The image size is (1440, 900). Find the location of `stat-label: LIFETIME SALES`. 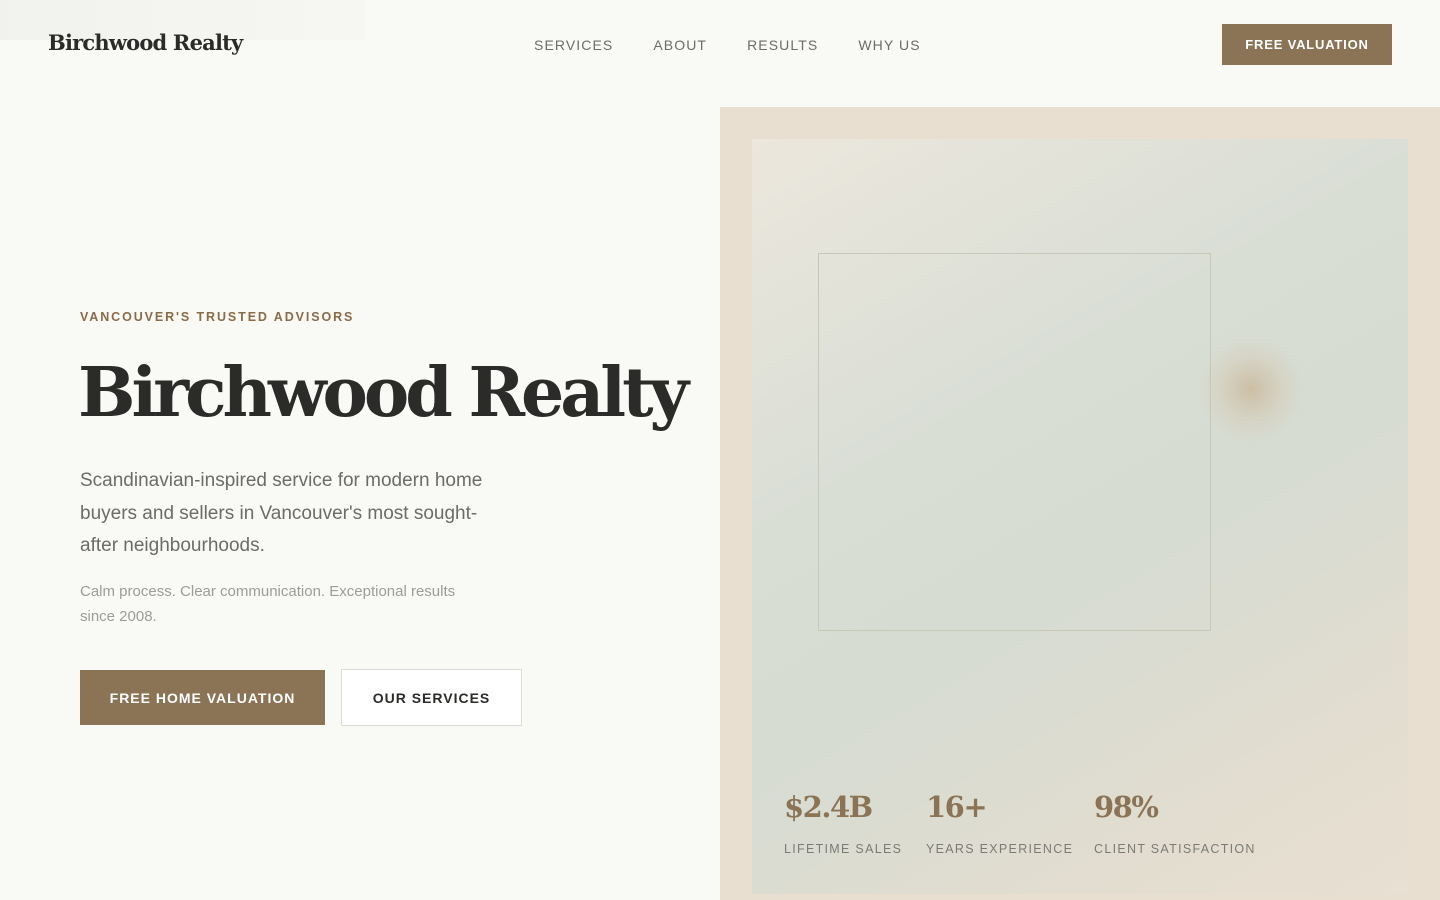

stat-label: LIFETIME SALES is located at coordinates (843, 849).